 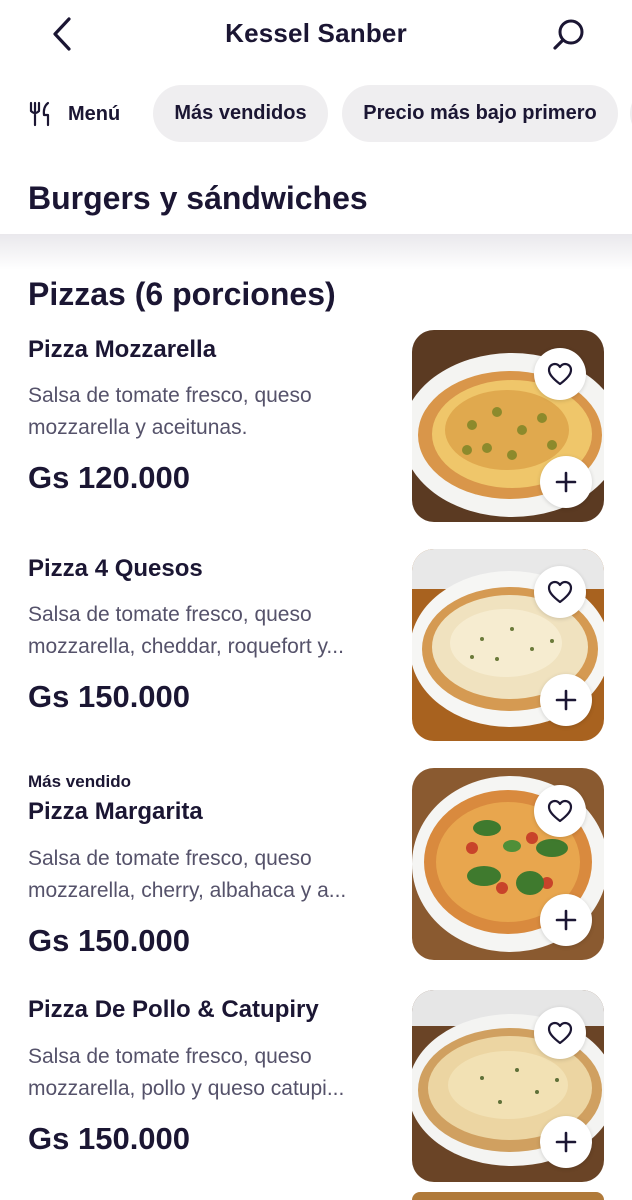 What do you see at coordinates (138, 427) in the screenshot?
I see `item-description-line: mozzarella y aceitunas.` at bounding box center [138, 427].